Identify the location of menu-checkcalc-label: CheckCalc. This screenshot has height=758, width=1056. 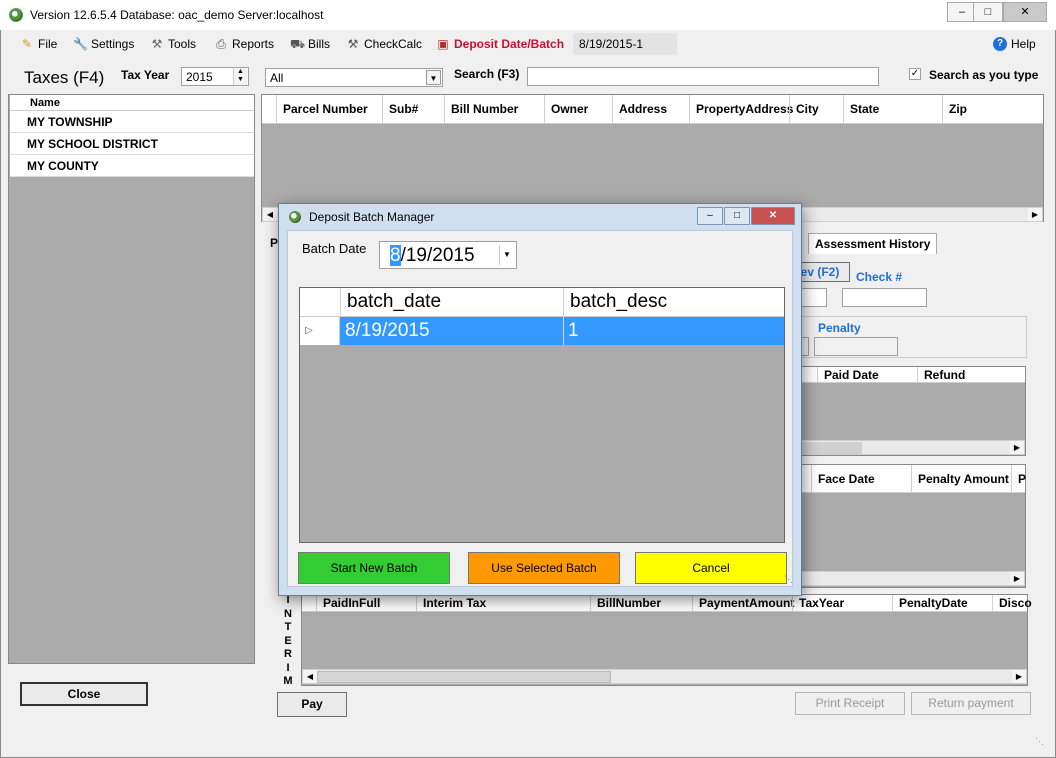
(393, 44).